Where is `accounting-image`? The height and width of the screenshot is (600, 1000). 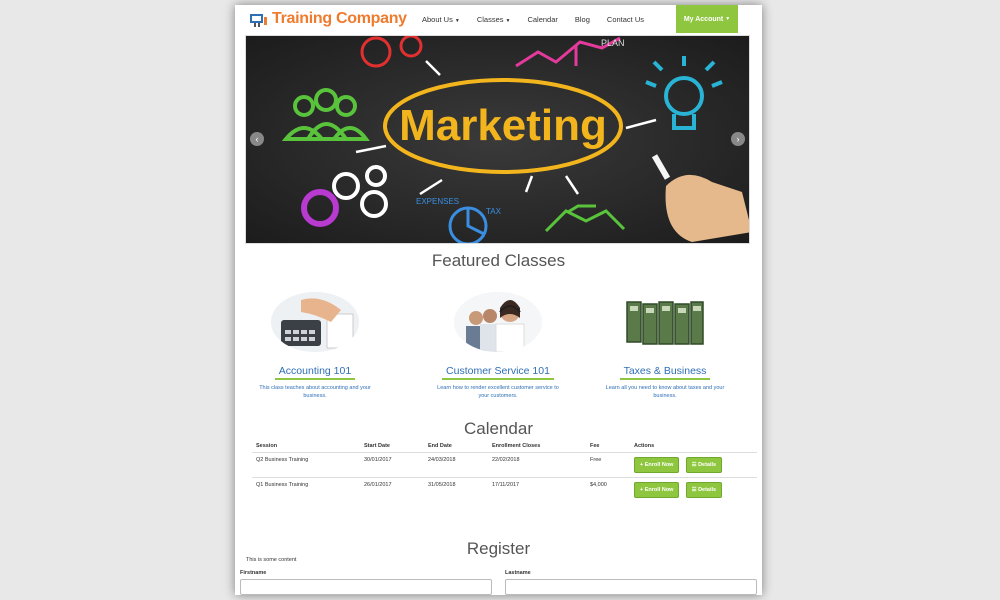 accounting-image is located at coordinates (315, 322).